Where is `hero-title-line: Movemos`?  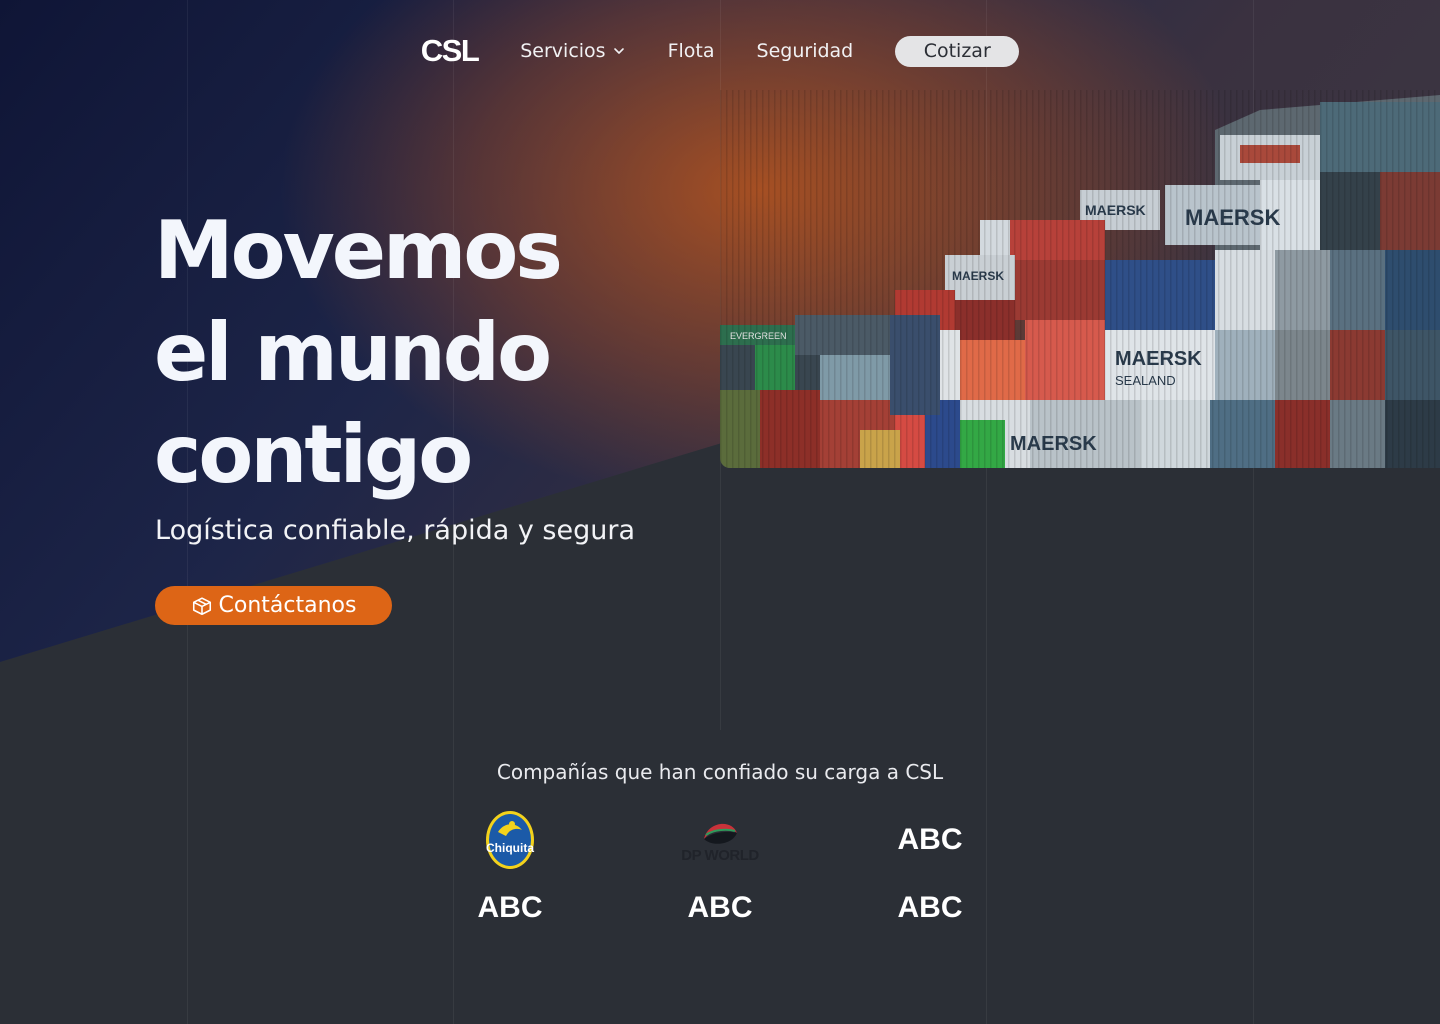
hero-title-line: Movemos is located at coordinates (358, 250).